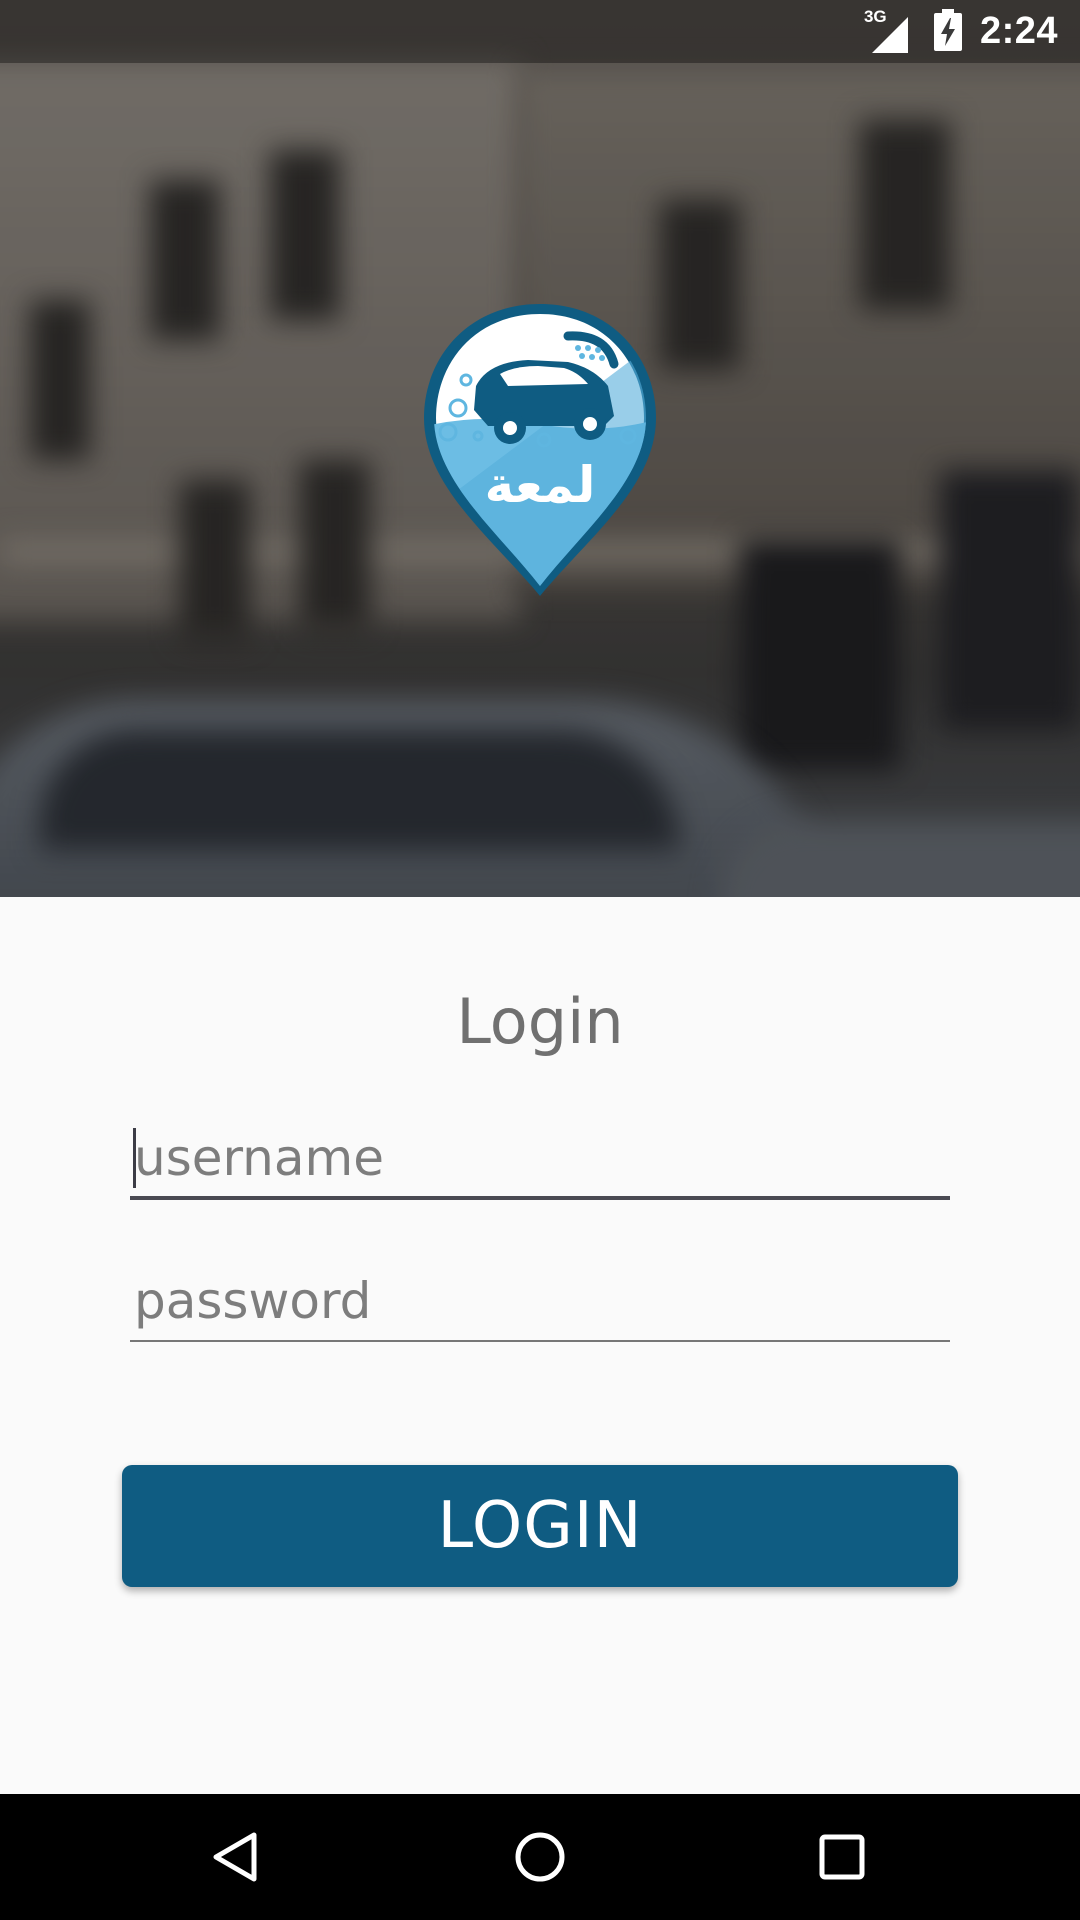 This screenshot has height=1920, width=1080. I want to click on password-input, so click(540, 1302).